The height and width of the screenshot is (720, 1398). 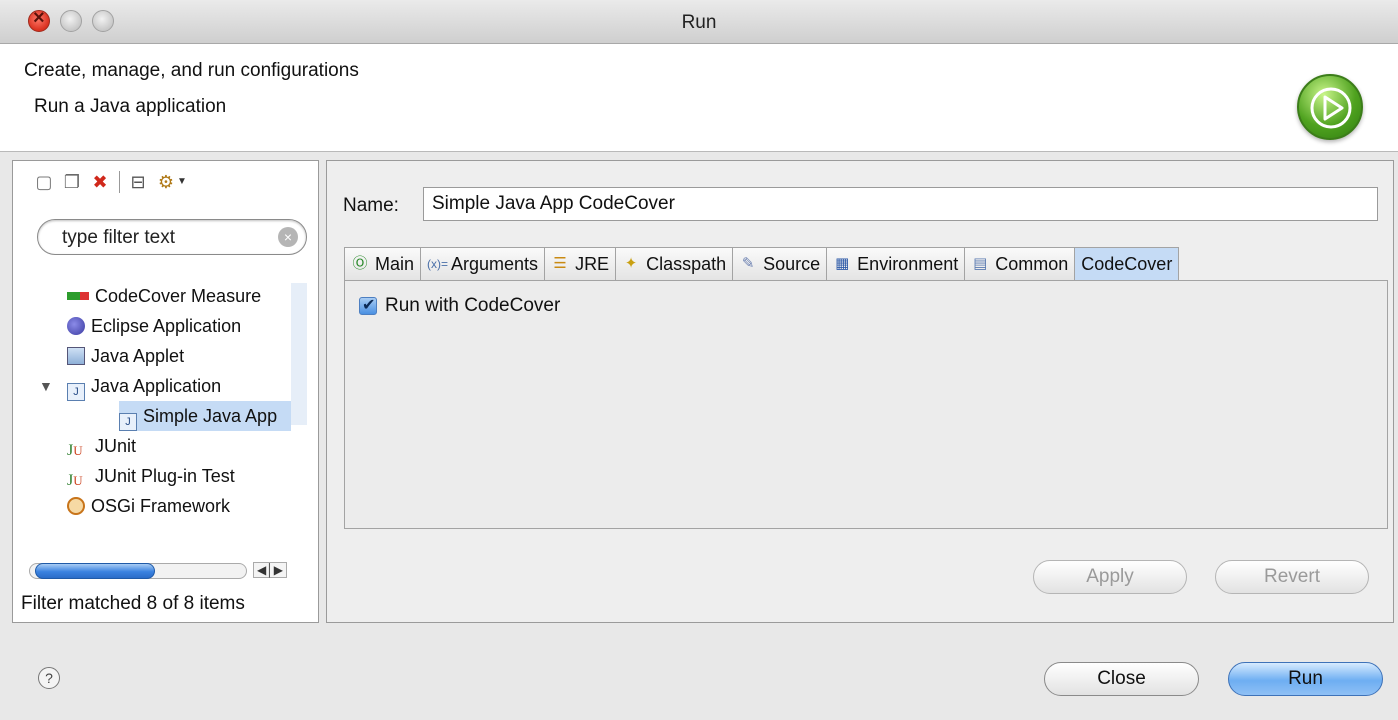 What do you see at coordinates (119, 182) in the screenshot?
I see `toolbar-separator` at bounding box center [119, 182].